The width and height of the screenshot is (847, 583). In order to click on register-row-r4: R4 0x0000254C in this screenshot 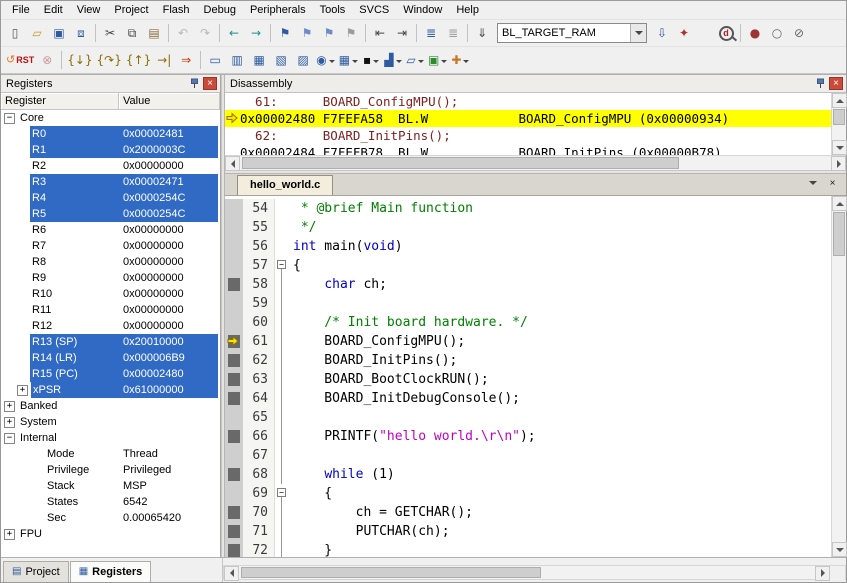, I will do `click(110, 198)`.